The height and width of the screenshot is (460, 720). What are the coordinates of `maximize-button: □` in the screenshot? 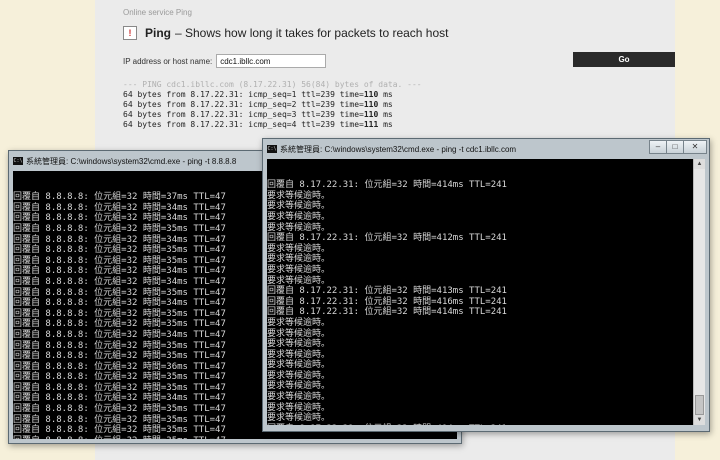 It's located at (675, 147).